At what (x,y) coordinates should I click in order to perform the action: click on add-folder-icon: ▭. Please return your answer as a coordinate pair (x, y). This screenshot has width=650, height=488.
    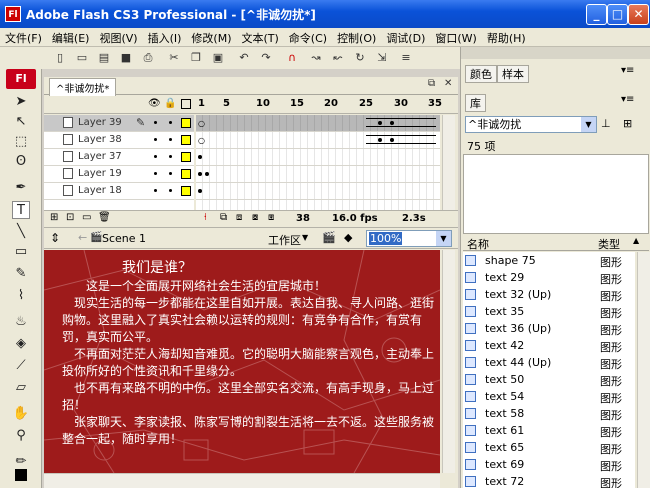
    Looking at the image, I should click on (86, 217).